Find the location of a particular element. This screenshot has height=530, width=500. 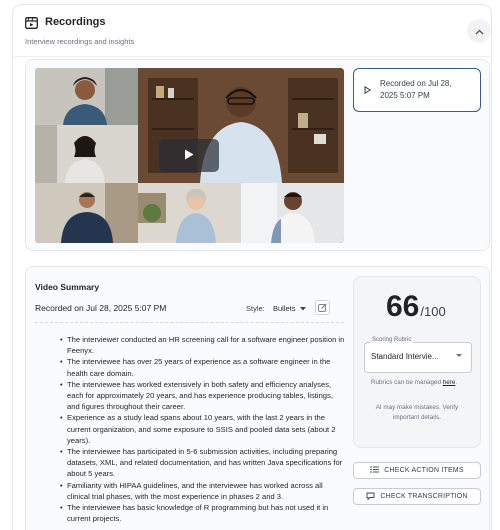

recording-timestamp: Recorded on Jul 28, 2025 5:07 PM is located at coordinates (416, 90).